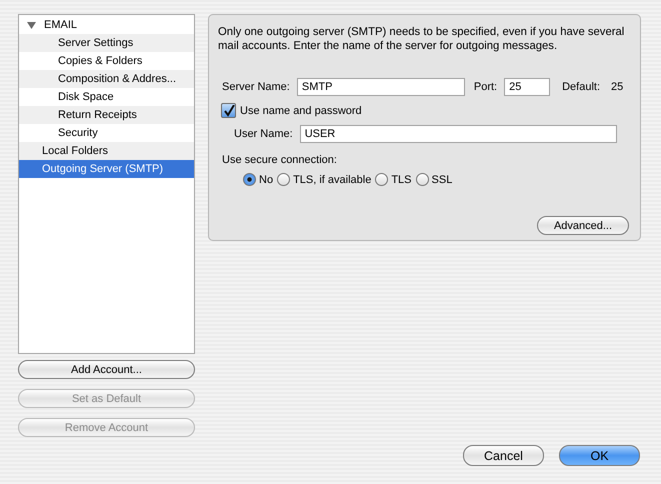  I want to click on radio-option: SSL, so click(434, 179).